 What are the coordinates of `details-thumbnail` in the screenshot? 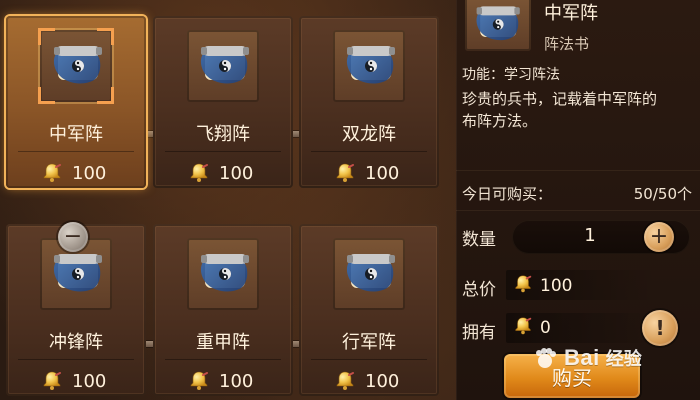 It's located at (498, 25).